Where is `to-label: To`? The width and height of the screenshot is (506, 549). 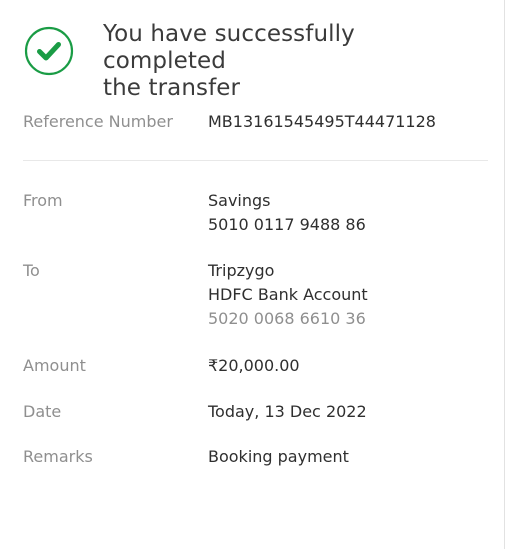 to-label: To is located at coordinates (31, 270).